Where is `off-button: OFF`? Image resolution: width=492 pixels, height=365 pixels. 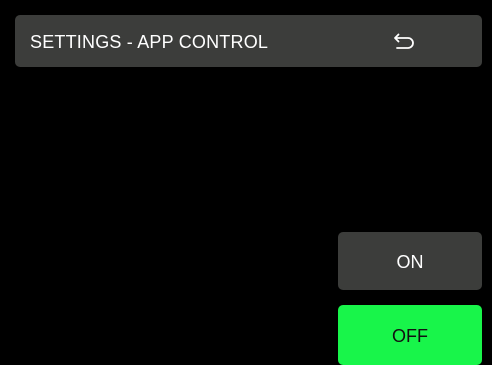
off-button: OFF is located at coordinates (410, 335).